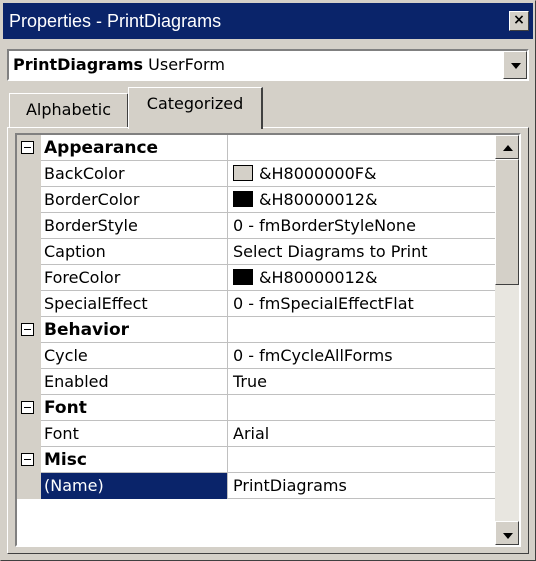 The height and width of the screenshot is (561, 536). Describe the element at coordinates (134, 382) in the screenshot. I see `property-name: Enabled` at that location.